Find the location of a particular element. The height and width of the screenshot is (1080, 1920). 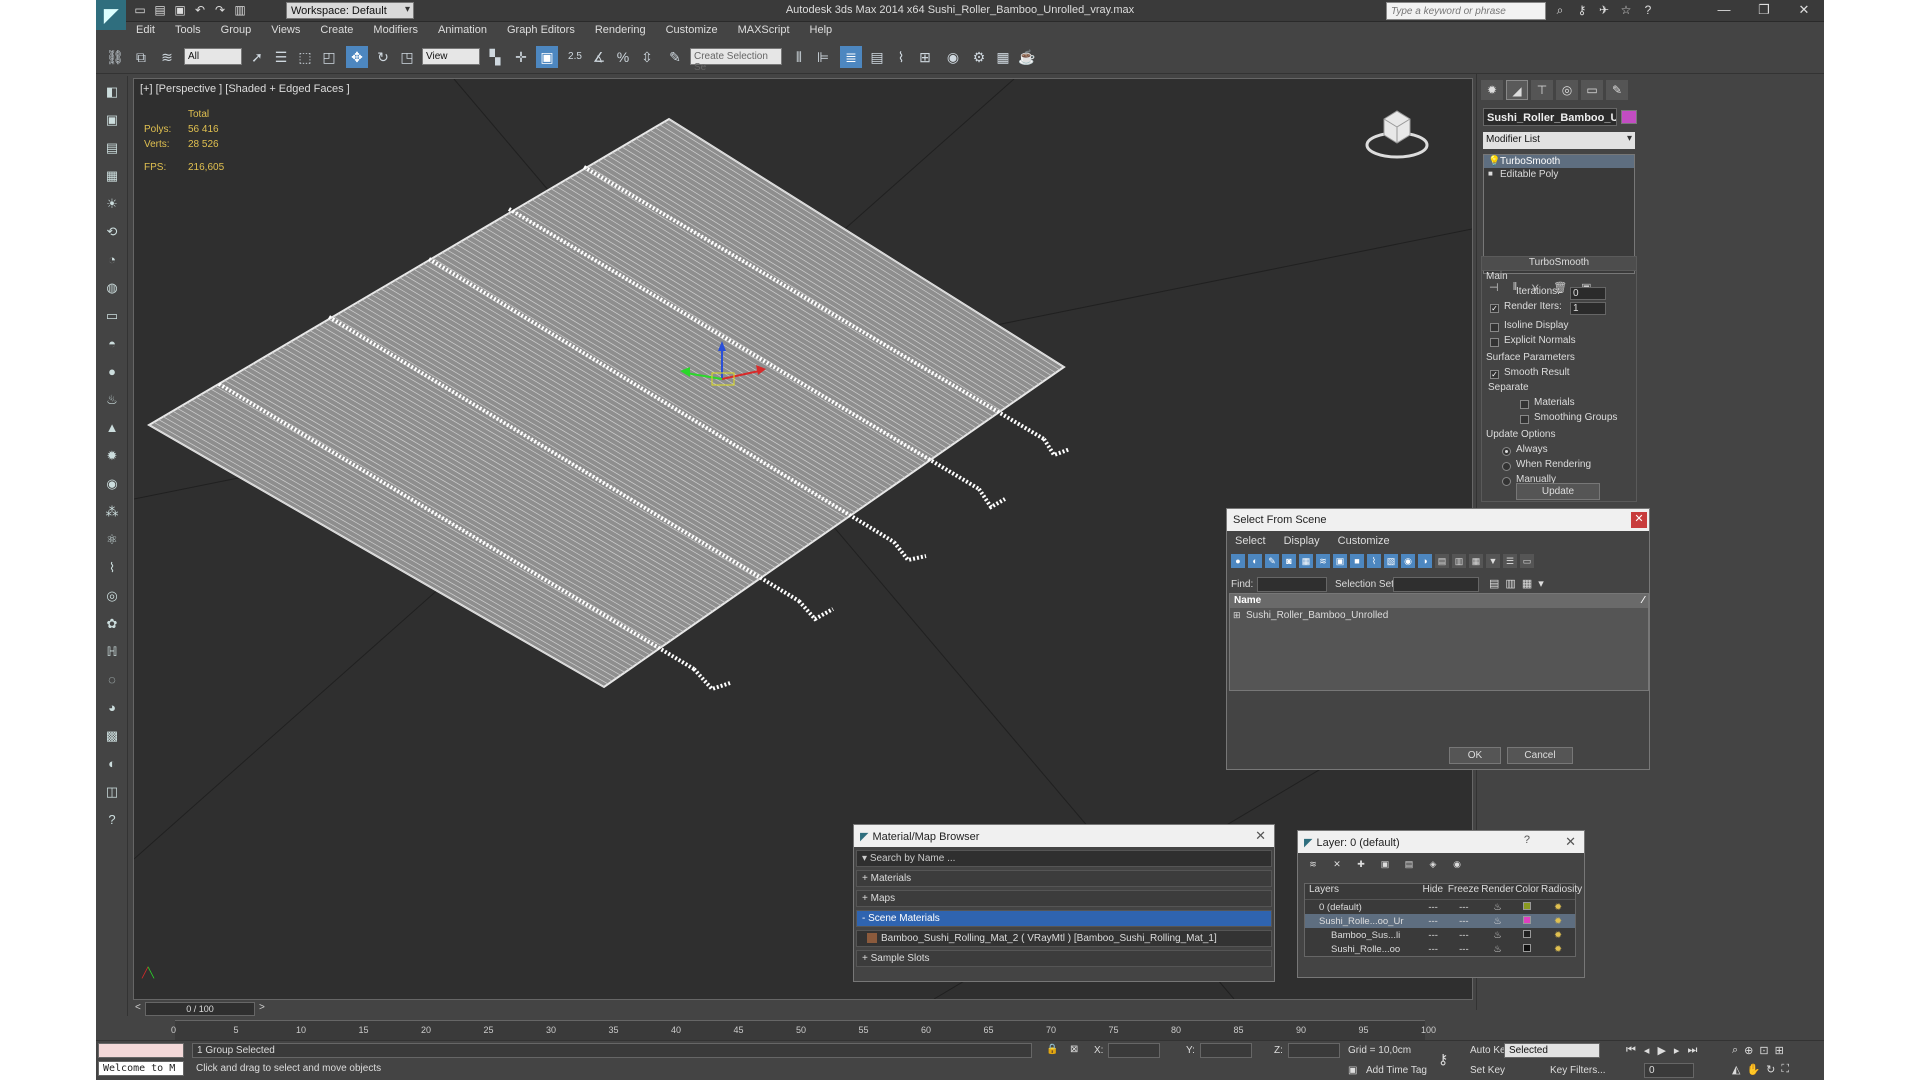

render-teapot-icon: ♨ is located at coordinates (1498, 949).